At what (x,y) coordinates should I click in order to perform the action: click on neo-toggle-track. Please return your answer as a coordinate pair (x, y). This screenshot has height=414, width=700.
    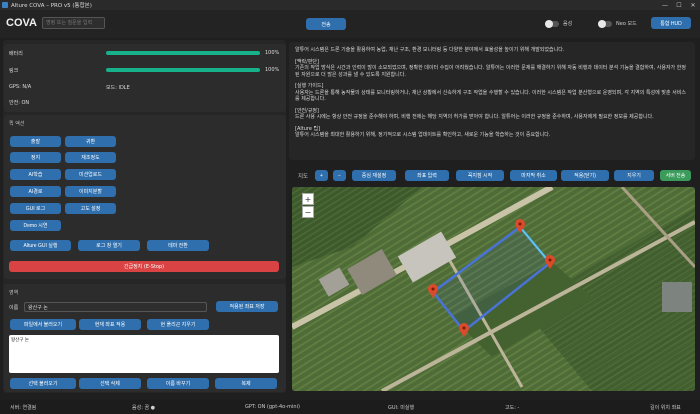
    Looking at the image, I should click on (605, 23).